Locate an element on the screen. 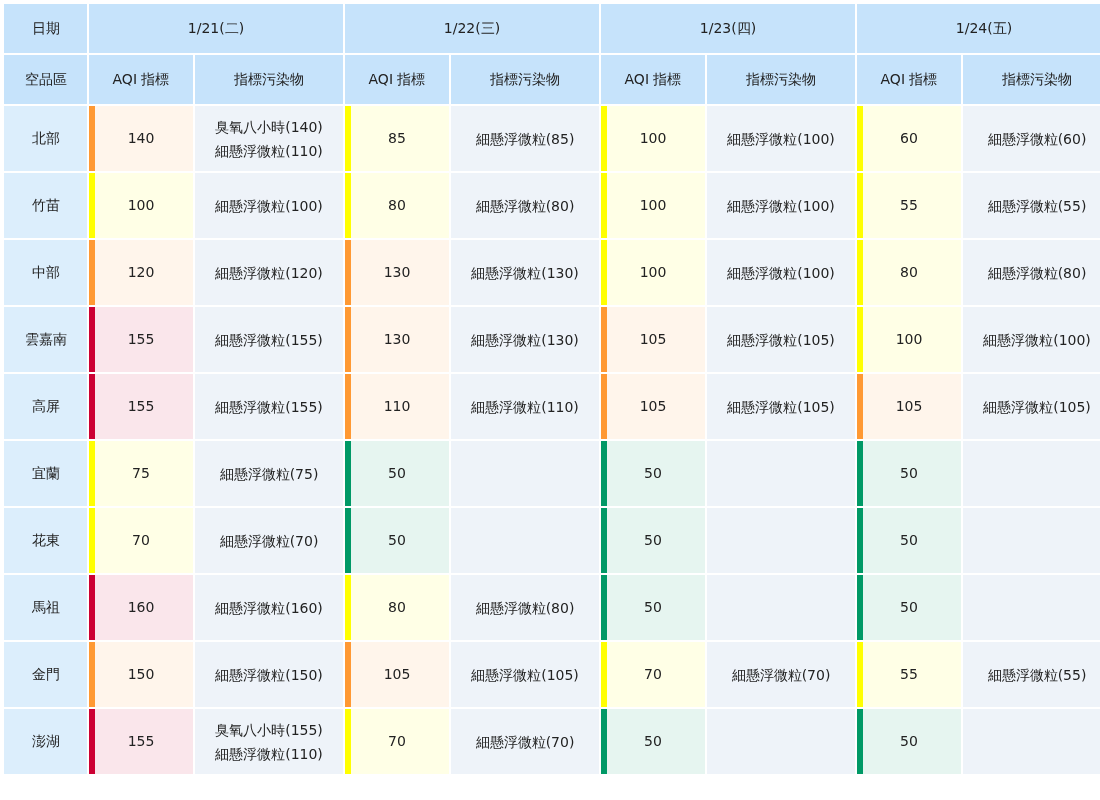  aqi-value: 85 is located at coordinates (397, 138).